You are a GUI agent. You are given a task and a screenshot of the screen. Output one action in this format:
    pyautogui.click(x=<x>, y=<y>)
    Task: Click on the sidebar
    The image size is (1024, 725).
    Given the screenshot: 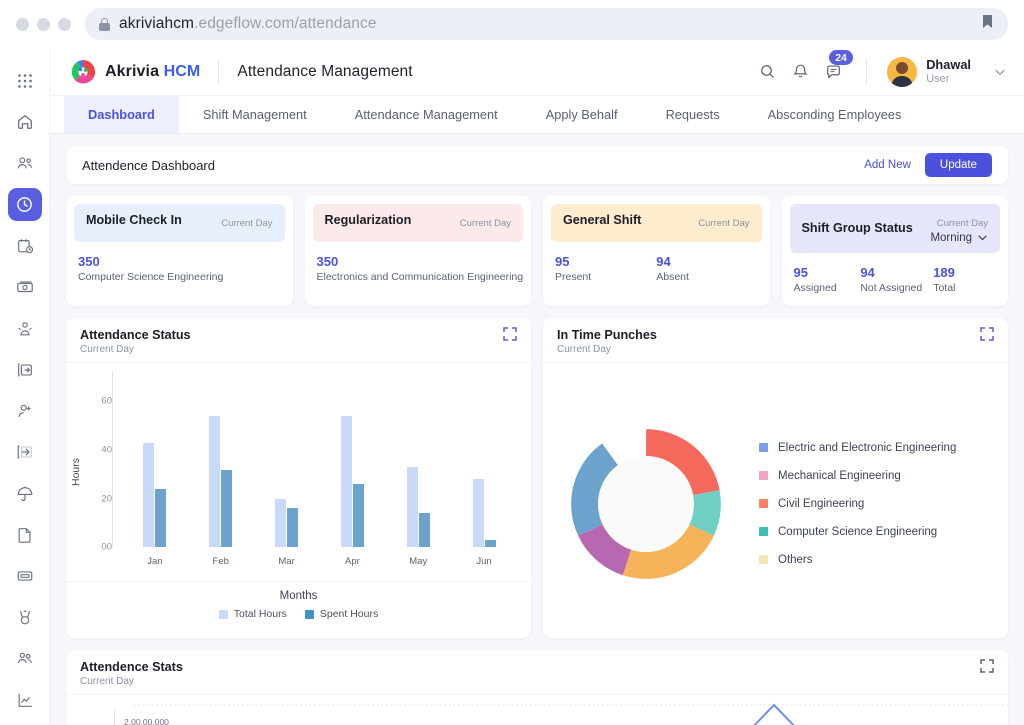 What is the action you would take?
    pyautogui.click(x=25, y=386)
    